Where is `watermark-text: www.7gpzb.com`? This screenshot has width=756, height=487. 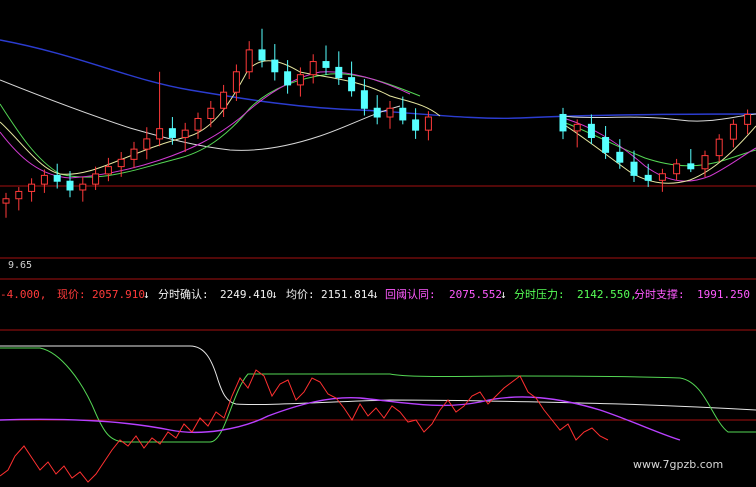
watermark-text: www.7gpzb.com is located at coordinates (678, 464).